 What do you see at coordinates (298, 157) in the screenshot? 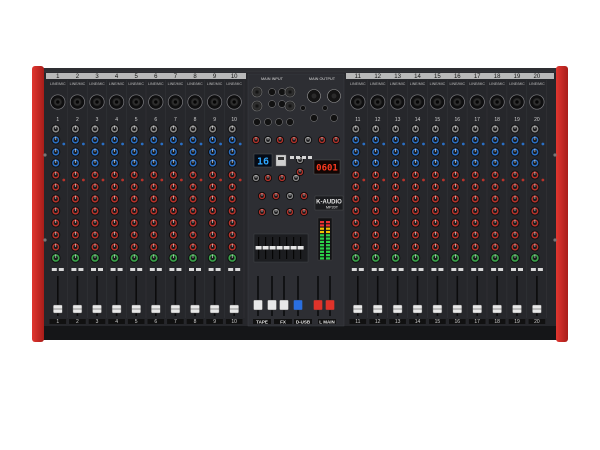
I see `effect-button` at bounding box center [298, 157].